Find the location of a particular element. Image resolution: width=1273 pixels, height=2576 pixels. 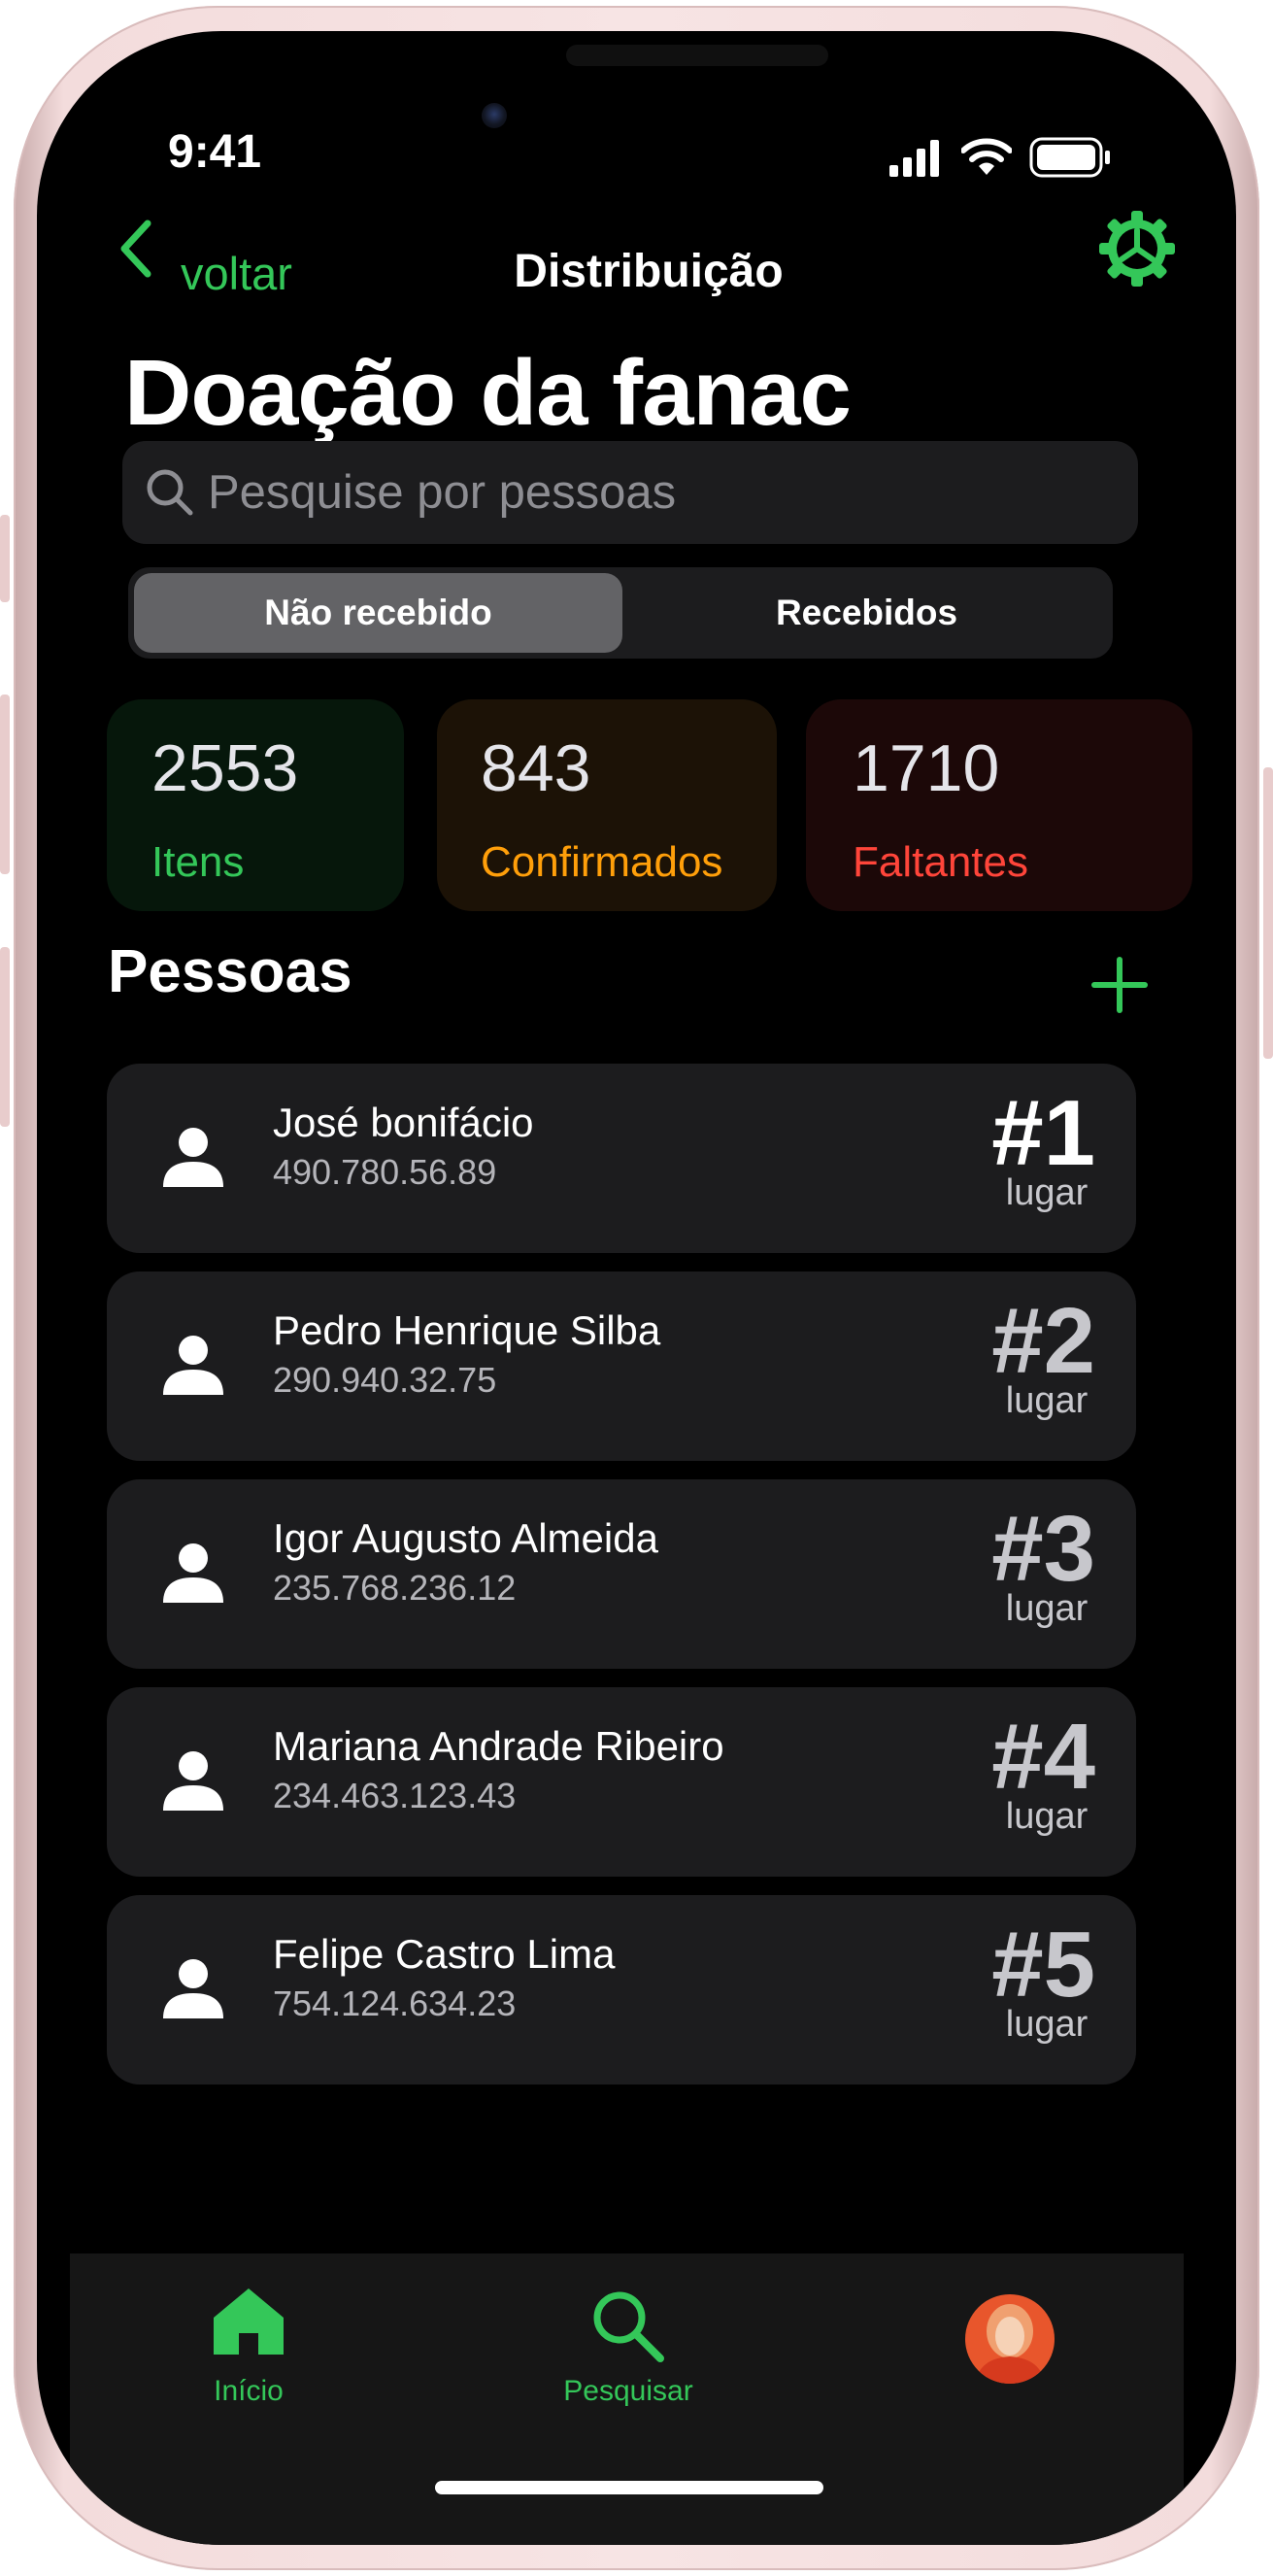

stat-value: 2553 is located at coordinates (225, 768).